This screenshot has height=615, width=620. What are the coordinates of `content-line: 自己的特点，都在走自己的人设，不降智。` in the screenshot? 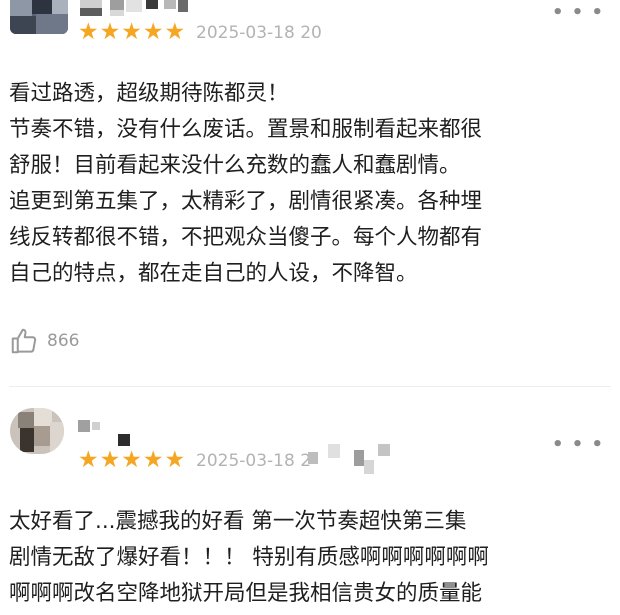 It's located at (213, 273).